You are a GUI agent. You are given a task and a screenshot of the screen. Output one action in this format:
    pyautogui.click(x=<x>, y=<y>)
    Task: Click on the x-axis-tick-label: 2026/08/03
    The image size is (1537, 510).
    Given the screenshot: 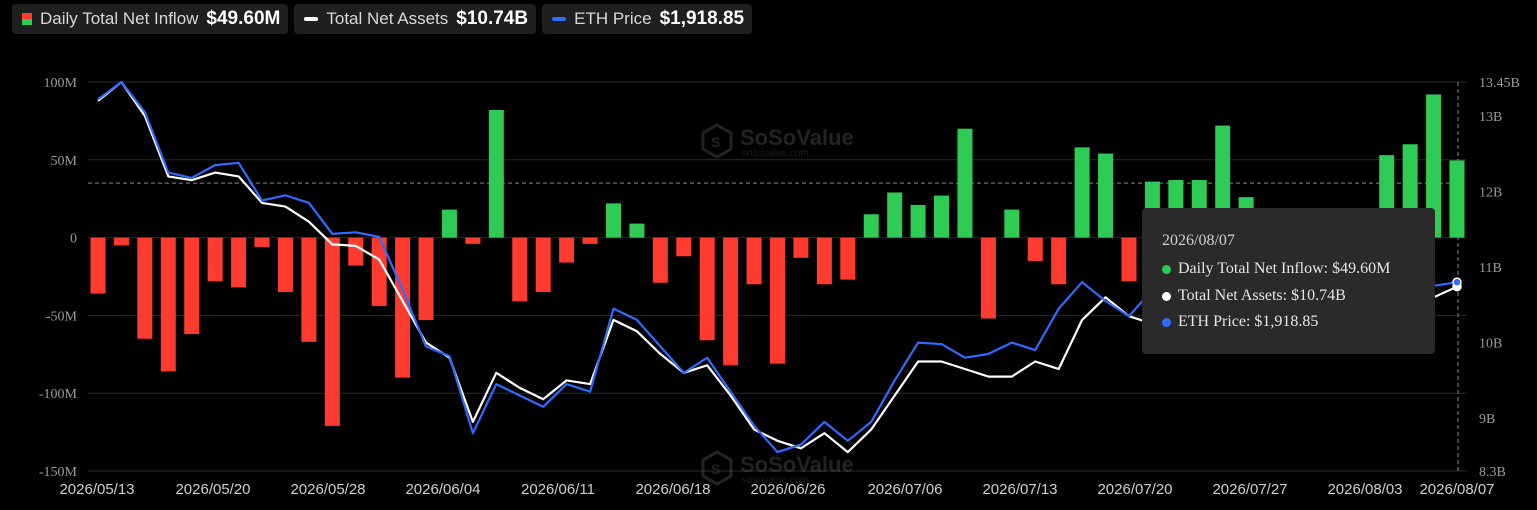 What is the action you would take?
    pyautogui.click(x=1364, y=489)
    